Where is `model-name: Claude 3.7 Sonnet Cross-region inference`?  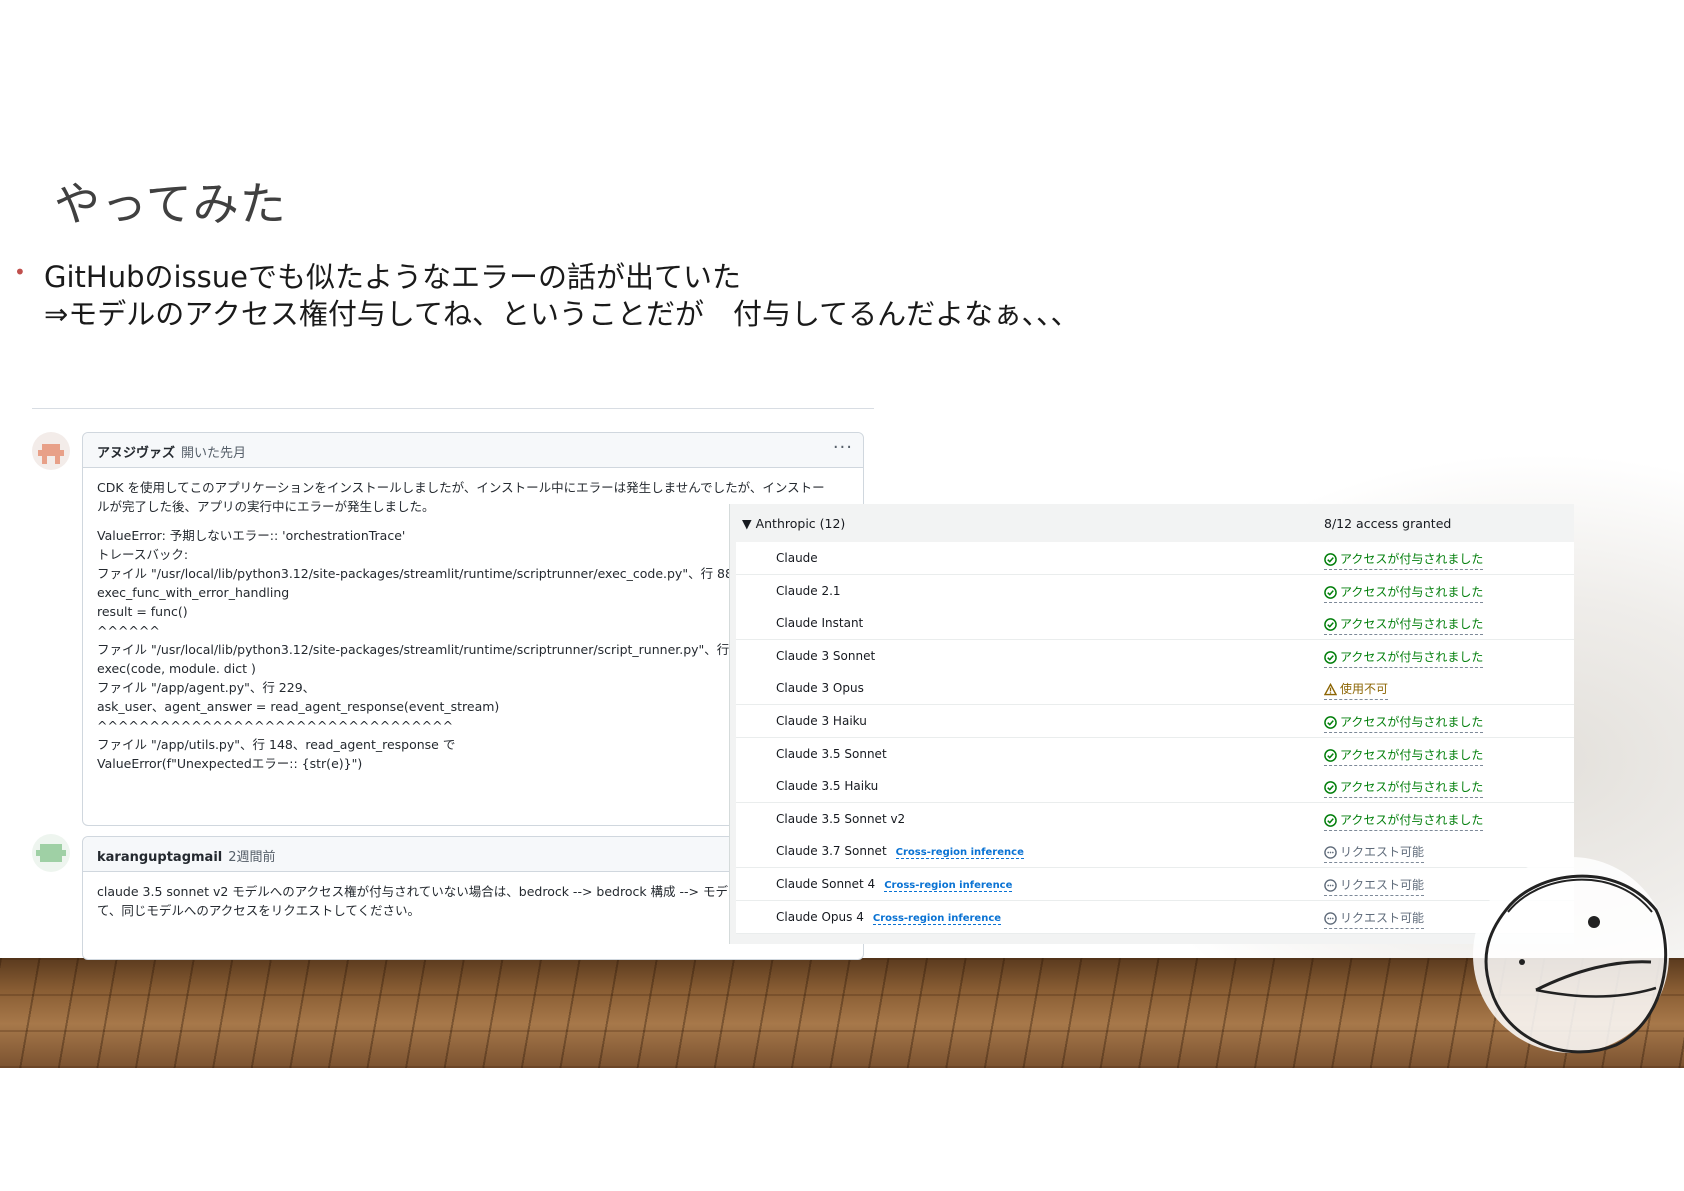 model-name: Claude 3.7 Sonnet Cross-region inference is located at coordinates (900, 852).